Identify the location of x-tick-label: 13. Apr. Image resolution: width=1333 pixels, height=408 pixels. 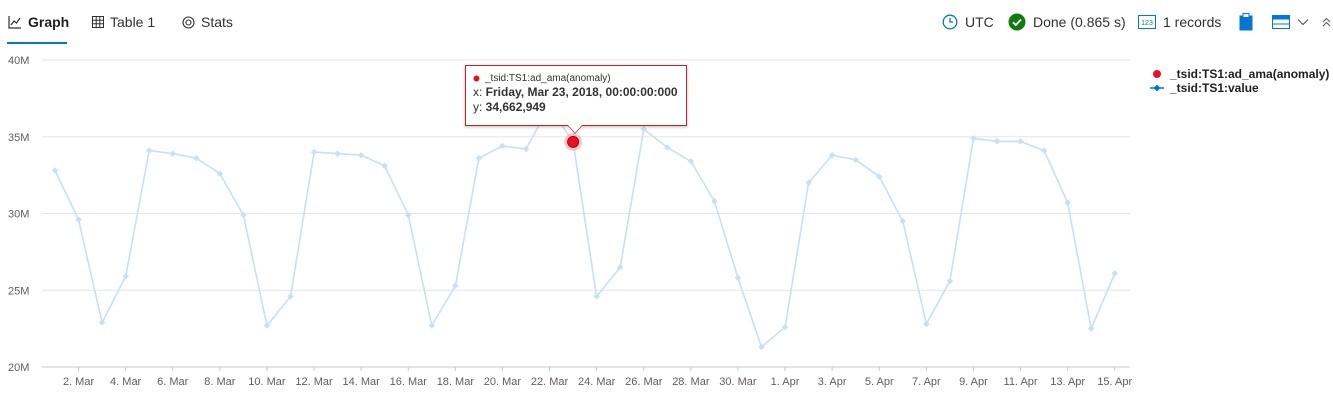
(1067, 382).